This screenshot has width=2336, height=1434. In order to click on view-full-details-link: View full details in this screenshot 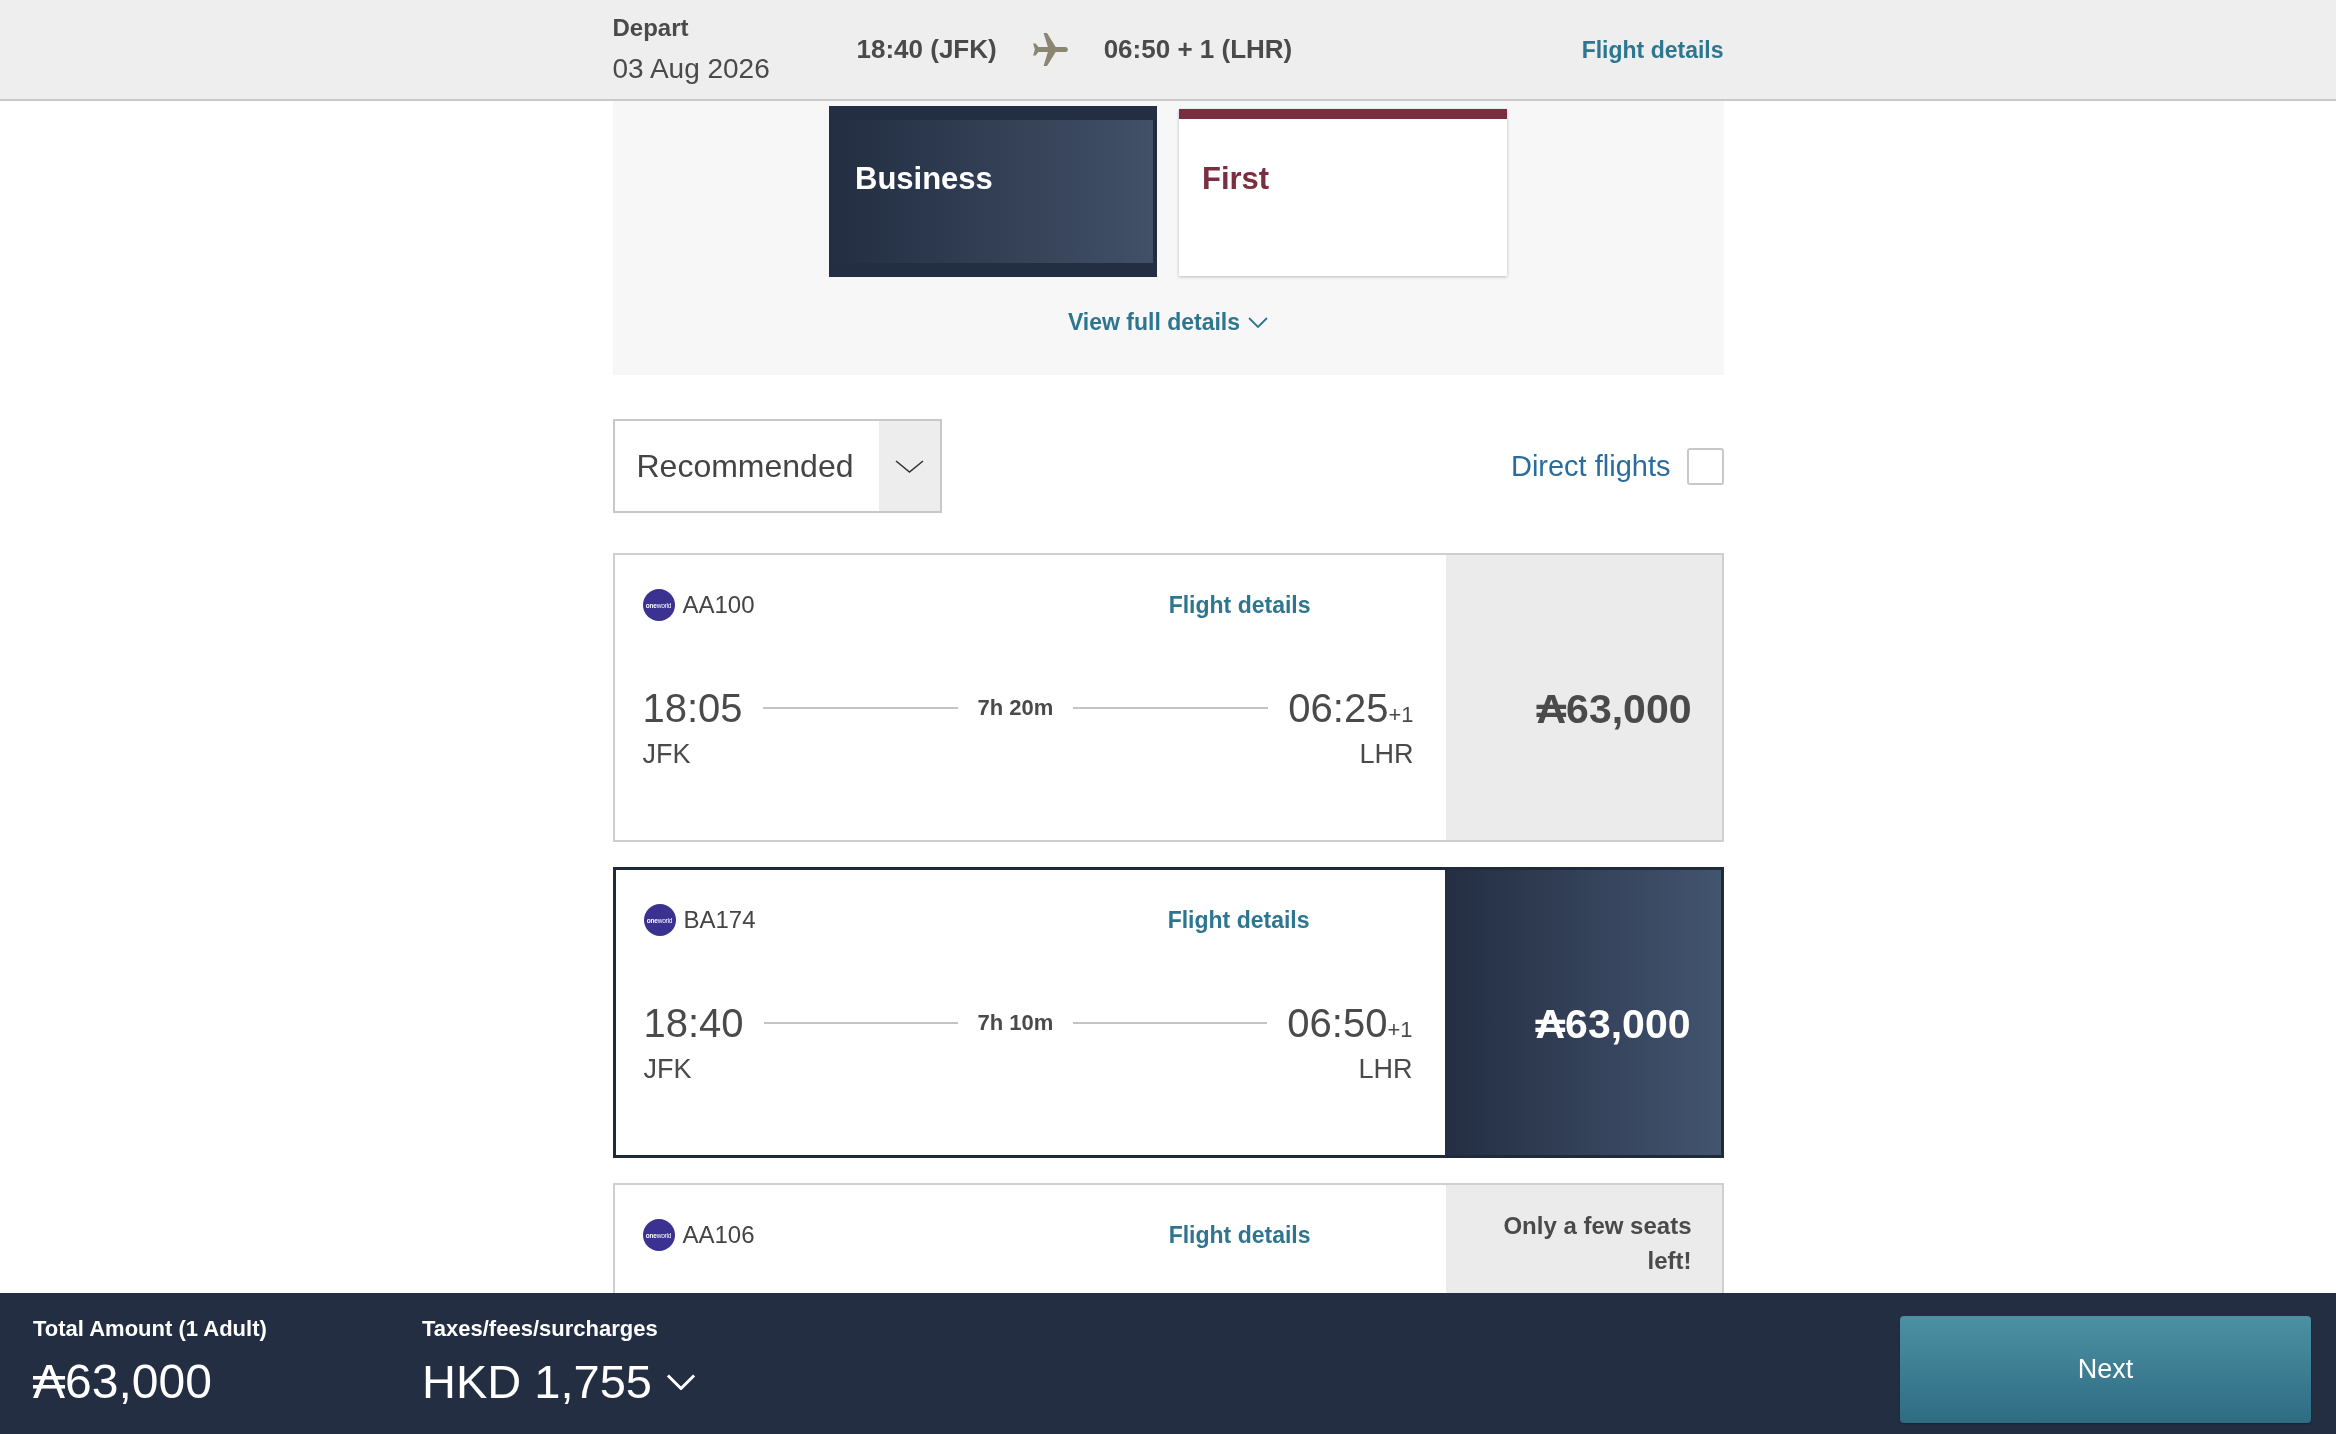, I will do `click(1168, 322)`.